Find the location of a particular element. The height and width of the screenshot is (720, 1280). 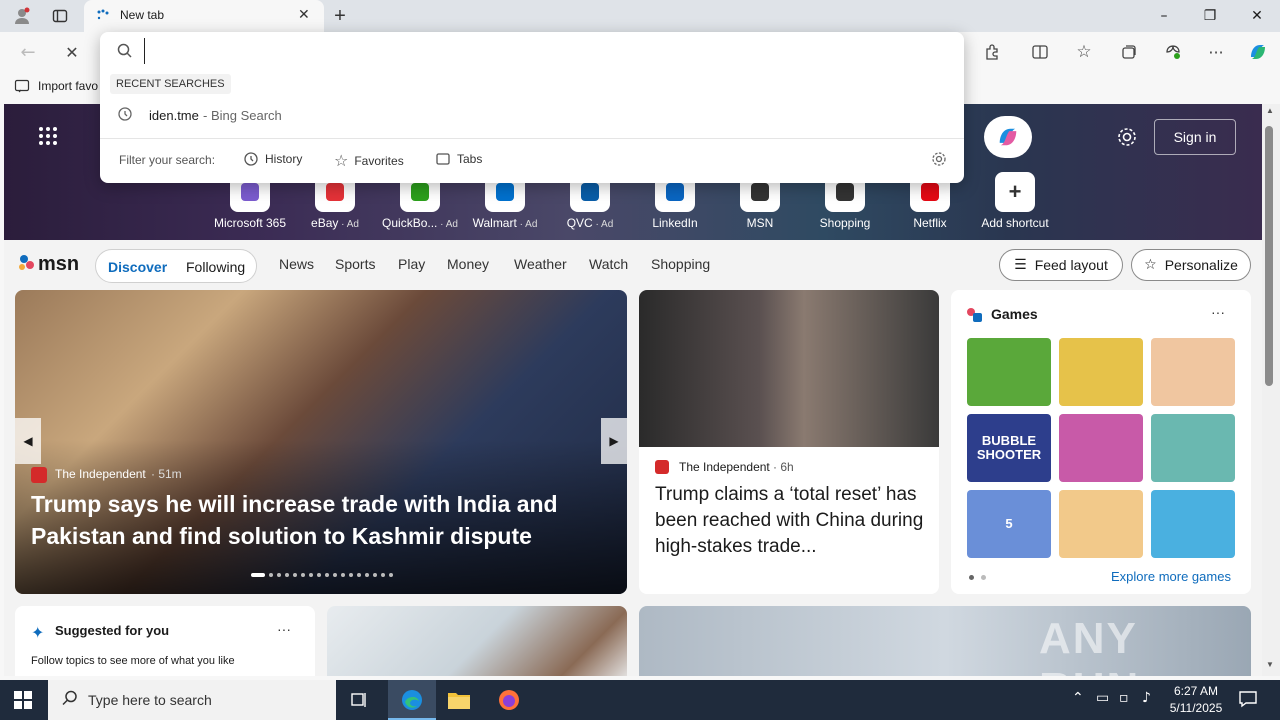

firefox-icon is located at coordinates (509, 702).